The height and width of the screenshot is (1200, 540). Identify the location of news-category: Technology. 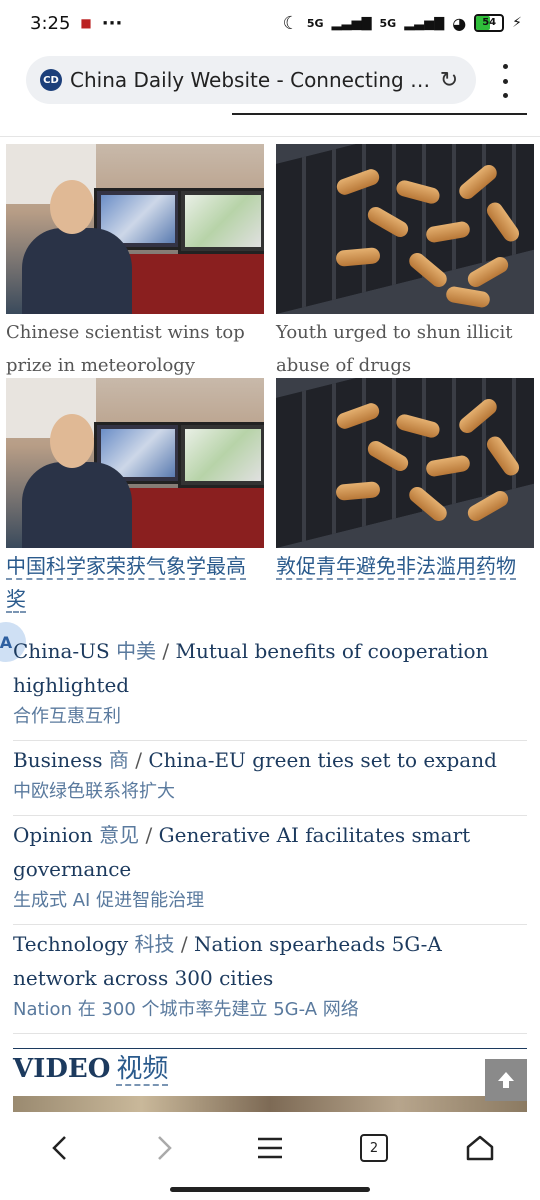
(70, 944).